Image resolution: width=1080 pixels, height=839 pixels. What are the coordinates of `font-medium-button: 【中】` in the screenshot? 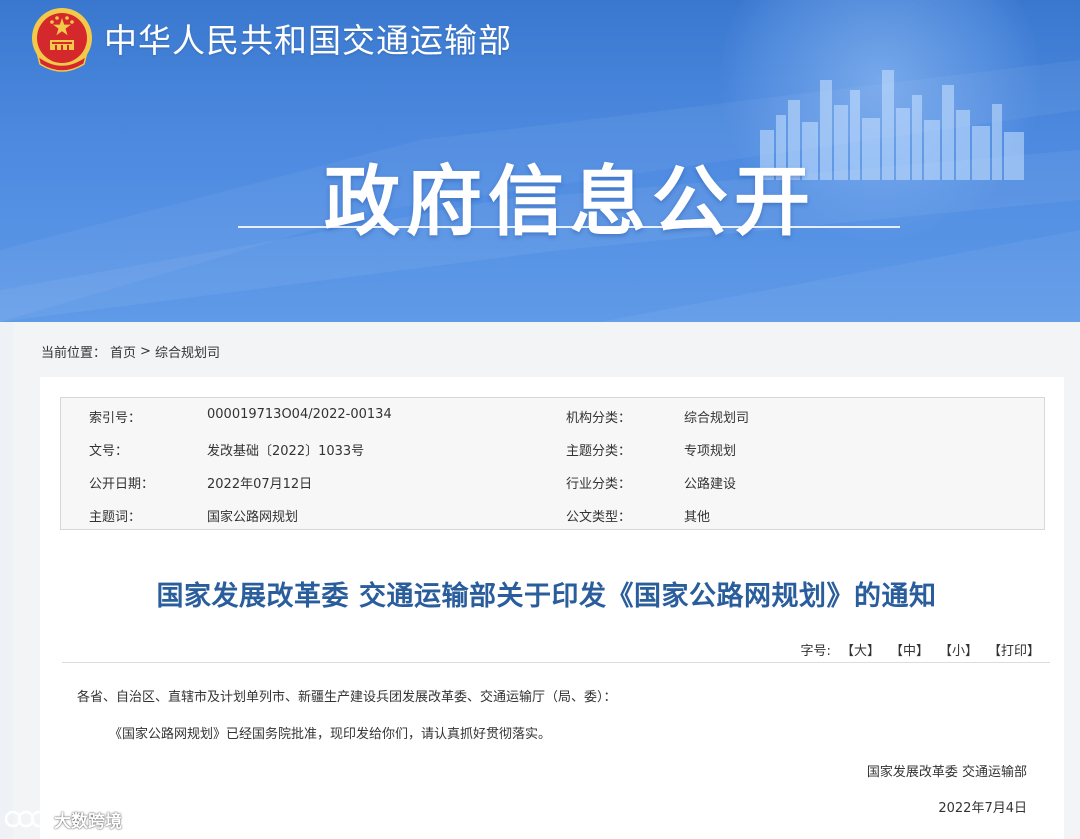 It's located at (909, 649).